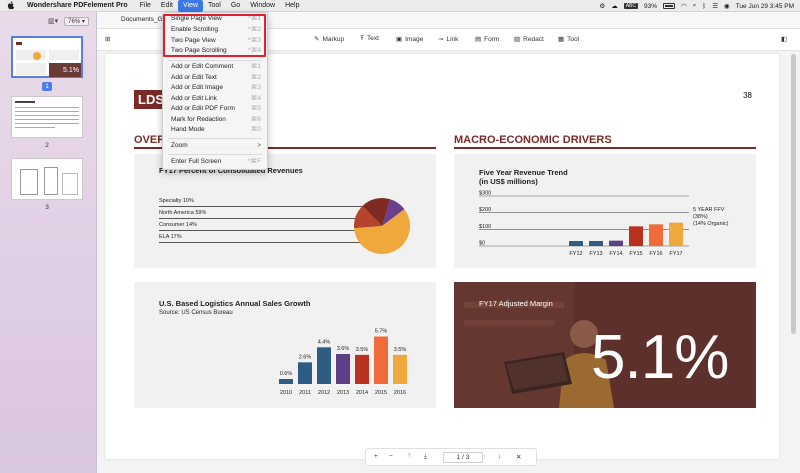 The image size is (800, 473). Describe the element at coordinates (391, 456) in the screenshot. I see `zoom-out-icon: −` at that location.